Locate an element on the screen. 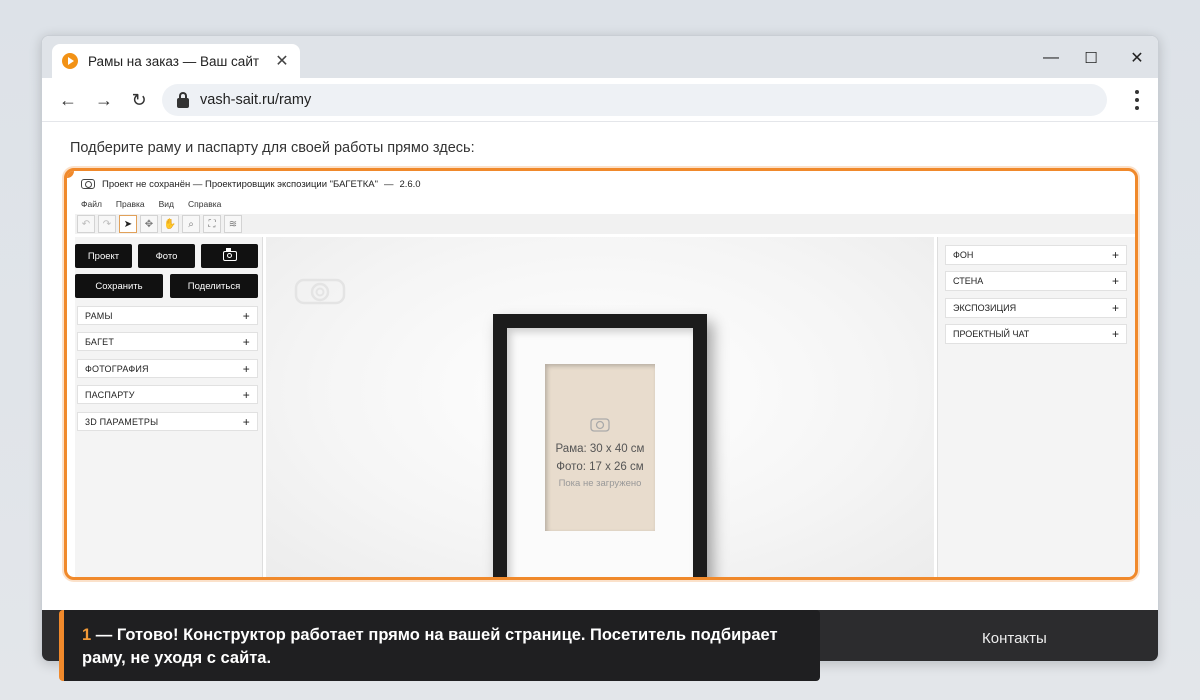 Image resolution: width=1200 pixels, height=700 pixels. section-label: РАМЫ is located at coordinates (99, 315).